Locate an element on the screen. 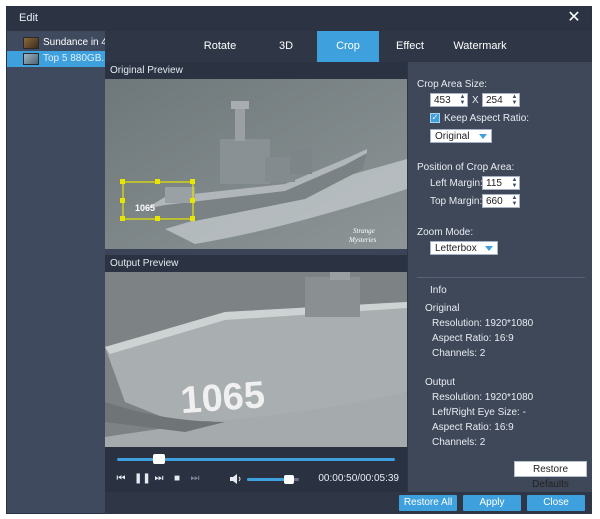 This screenshot has width=600, height=519. restore-defaults-button: Restore Defaults is located at coordinates (550, 475).